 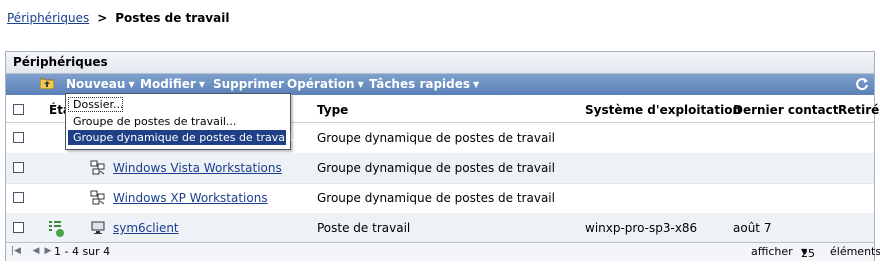 What do you see at coordinates (248, 84) in the screenshot?
I see `delete-button: Supprimer` at bounding box center [248, 84].